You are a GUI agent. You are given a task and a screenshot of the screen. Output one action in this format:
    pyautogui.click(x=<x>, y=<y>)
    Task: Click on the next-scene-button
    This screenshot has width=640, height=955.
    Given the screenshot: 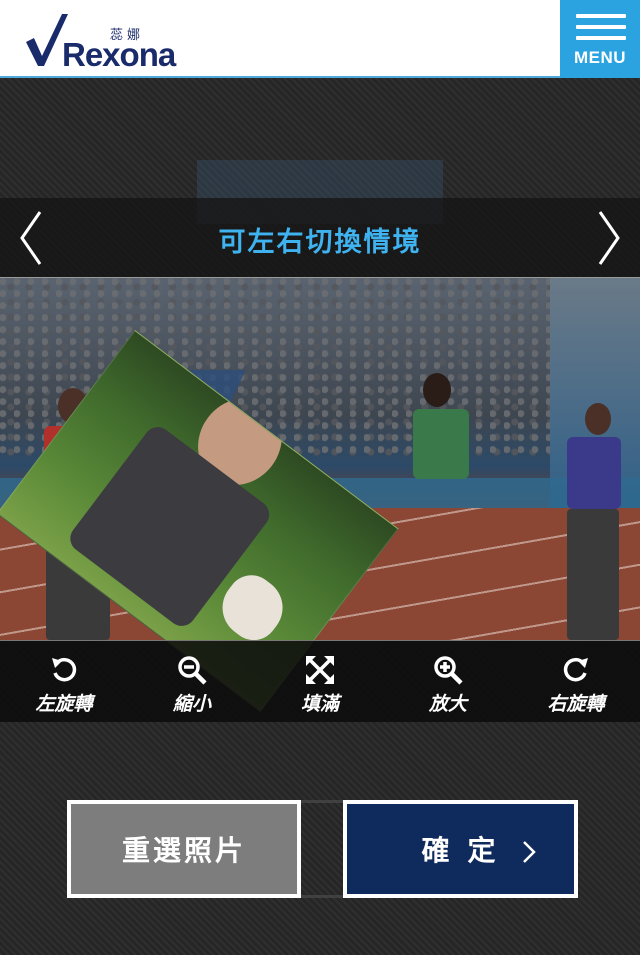 What is the action you would take?
    pyautogui.click(x=609, y=238)
    